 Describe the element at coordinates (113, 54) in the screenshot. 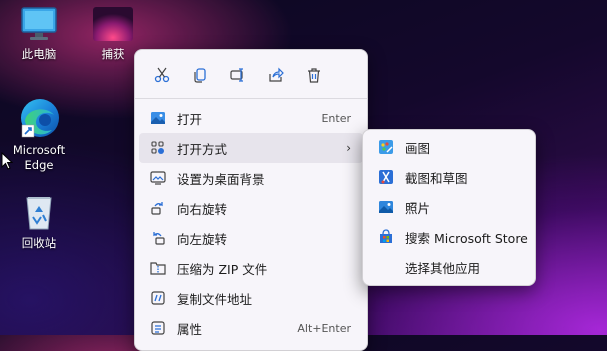

I see `desktop-icon-label: 捕获` at that location.